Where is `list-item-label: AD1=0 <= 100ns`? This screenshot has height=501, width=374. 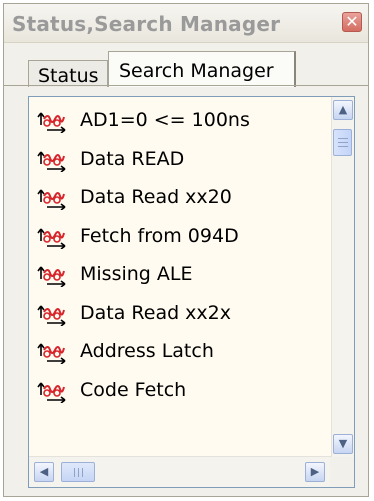 list-item-label: AD1=0 <= 100ns is located at coordinates (165, 120).